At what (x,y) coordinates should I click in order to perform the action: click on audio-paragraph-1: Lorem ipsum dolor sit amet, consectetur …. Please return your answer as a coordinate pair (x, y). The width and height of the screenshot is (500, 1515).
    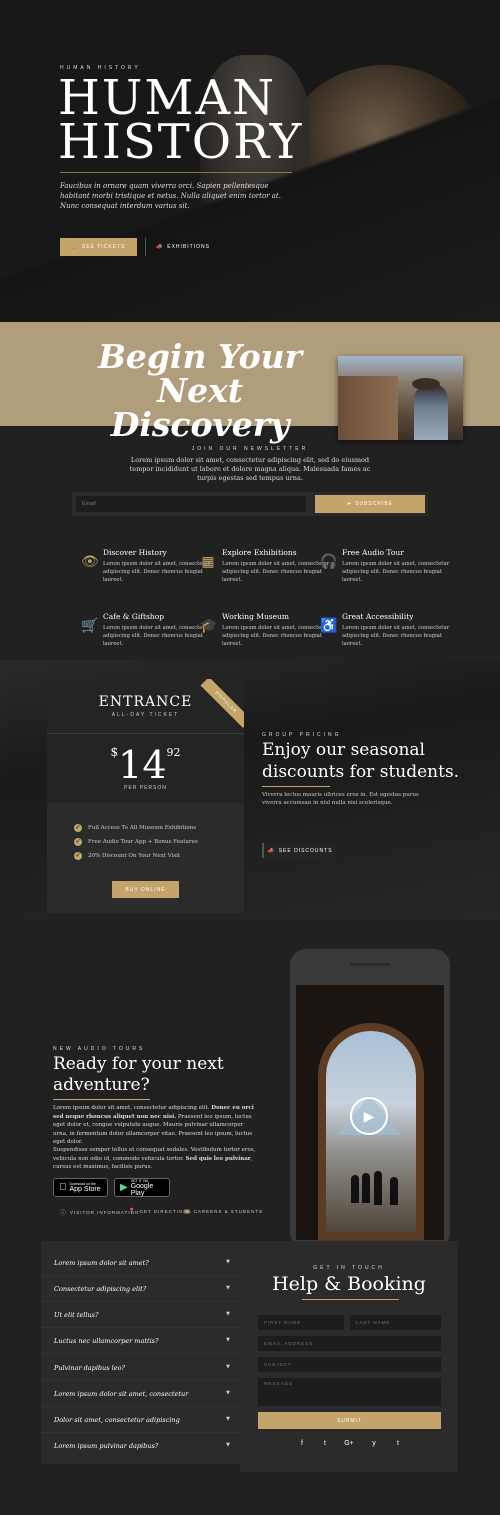
    Looking at the image, I should click on (155, 1125).